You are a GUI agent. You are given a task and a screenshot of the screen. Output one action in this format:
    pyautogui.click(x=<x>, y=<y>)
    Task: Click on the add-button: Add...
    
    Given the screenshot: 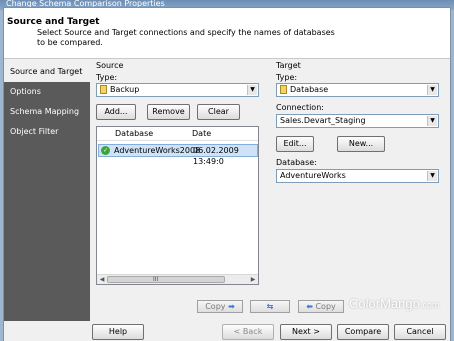 What is the action you would take?
    pyautogui.click(x=116, y=112)
    